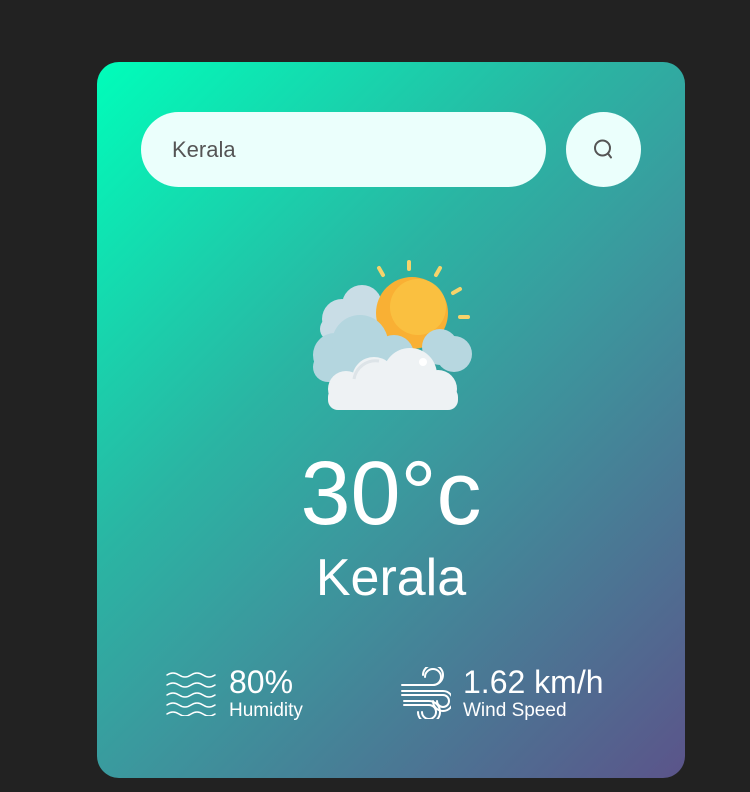  I want to click on humidity-detail: 80% Humidity, so click(234, 693).